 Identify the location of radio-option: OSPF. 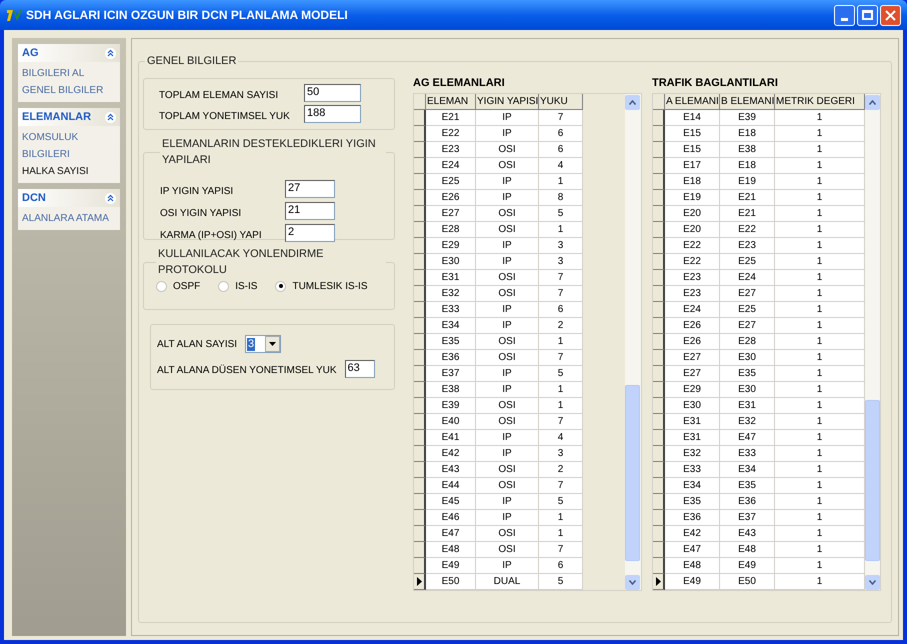
(178, 286).